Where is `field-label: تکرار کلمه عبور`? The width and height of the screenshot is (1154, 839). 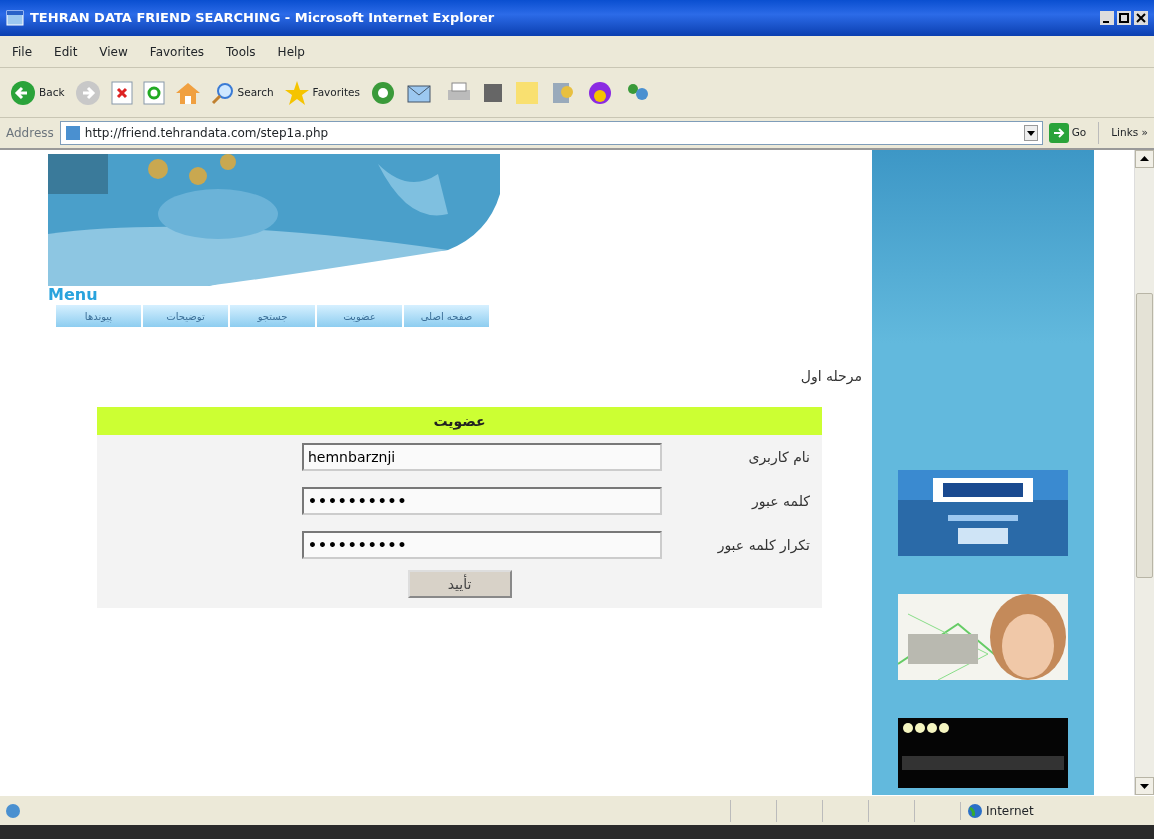
field-label: تکرار کلمه عبور is located at coordinates (763, 545).